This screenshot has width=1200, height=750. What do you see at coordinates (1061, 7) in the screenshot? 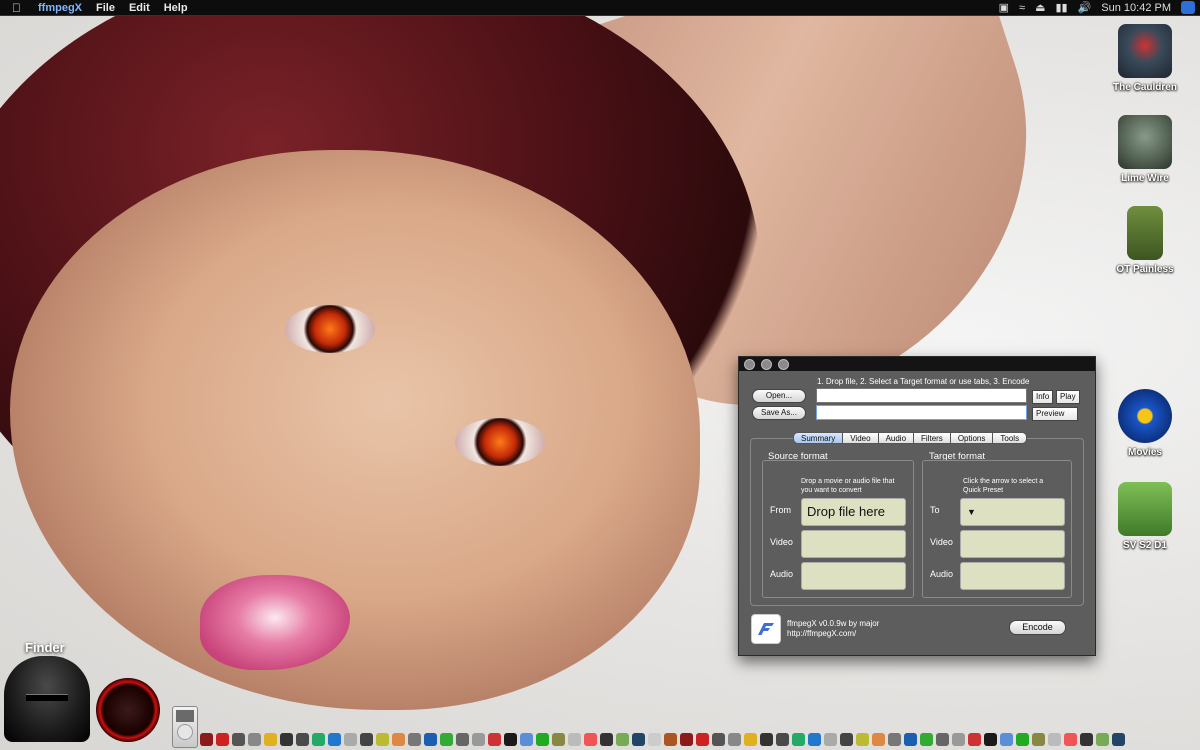
I see `battery-icon: ▮▮` at bounding box center [1061, 7].